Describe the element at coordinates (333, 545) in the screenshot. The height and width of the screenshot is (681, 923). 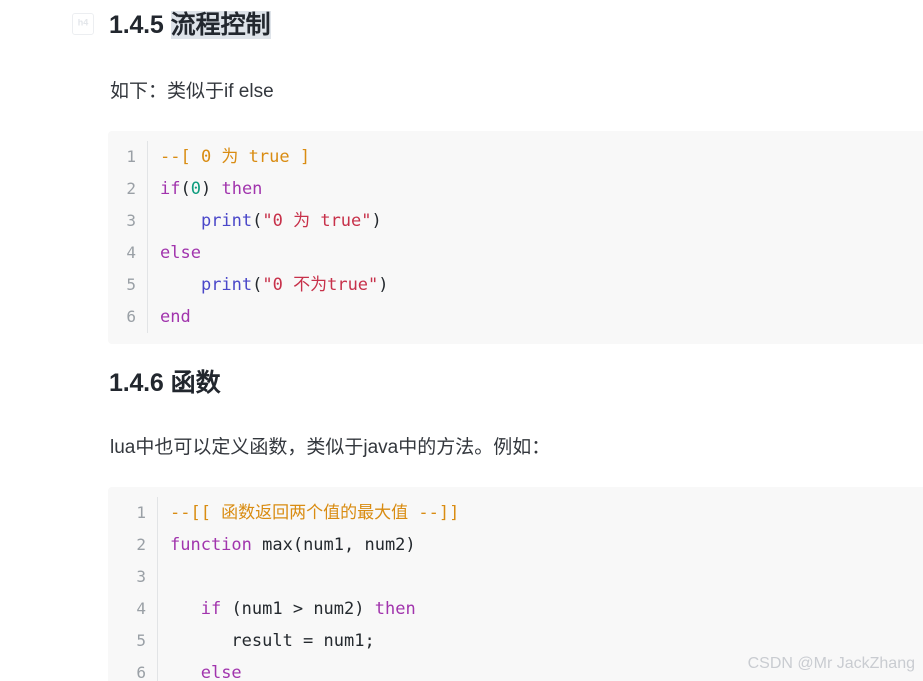
I see `code-token: max(num1, num2)` at that location.